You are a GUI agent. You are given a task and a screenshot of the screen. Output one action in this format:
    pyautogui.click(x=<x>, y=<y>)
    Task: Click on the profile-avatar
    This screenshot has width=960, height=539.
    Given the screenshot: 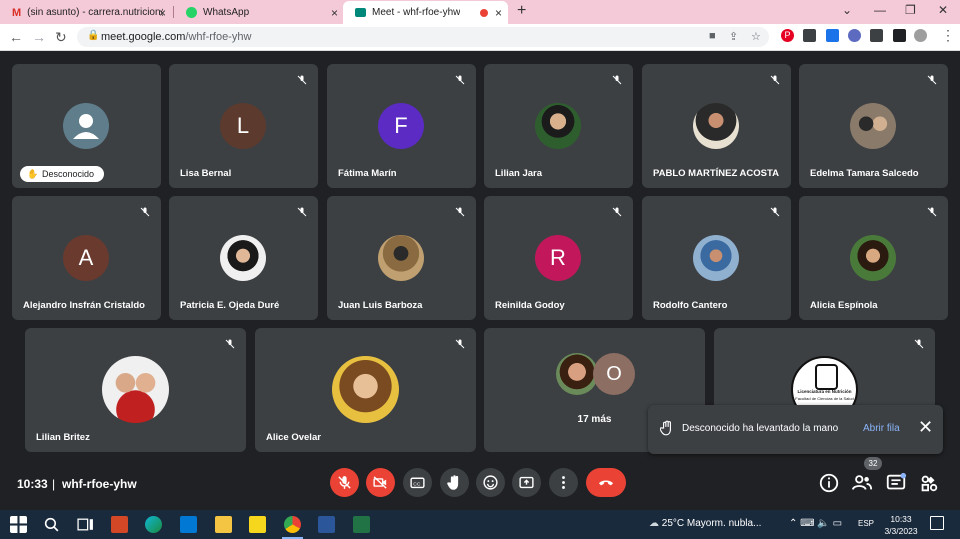 What is the action you would take?
    pyautogui.click(x=920, y=35)
    